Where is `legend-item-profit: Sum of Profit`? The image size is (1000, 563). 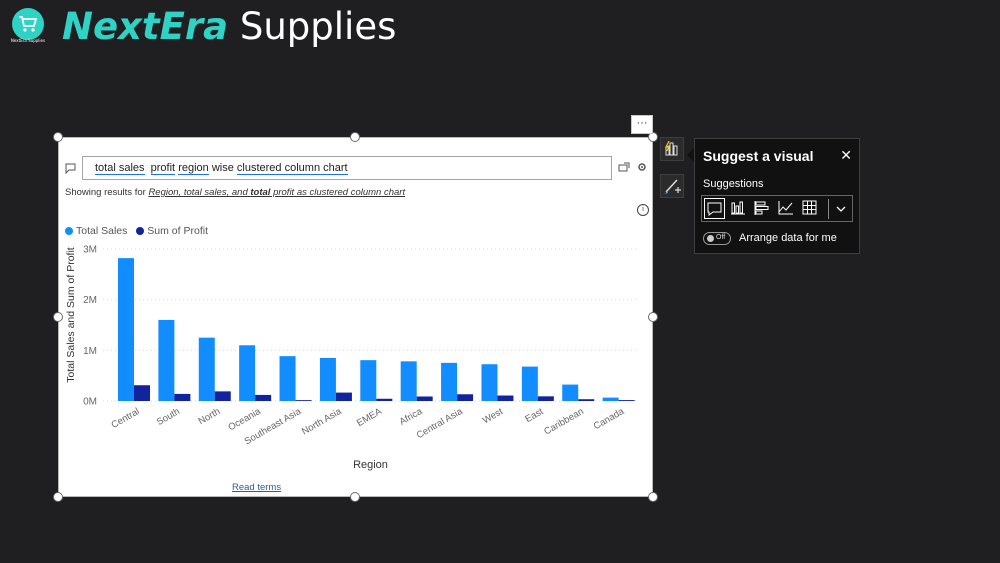
legend-item-profit: Sum of Profit is located at coordinates (172, 231).